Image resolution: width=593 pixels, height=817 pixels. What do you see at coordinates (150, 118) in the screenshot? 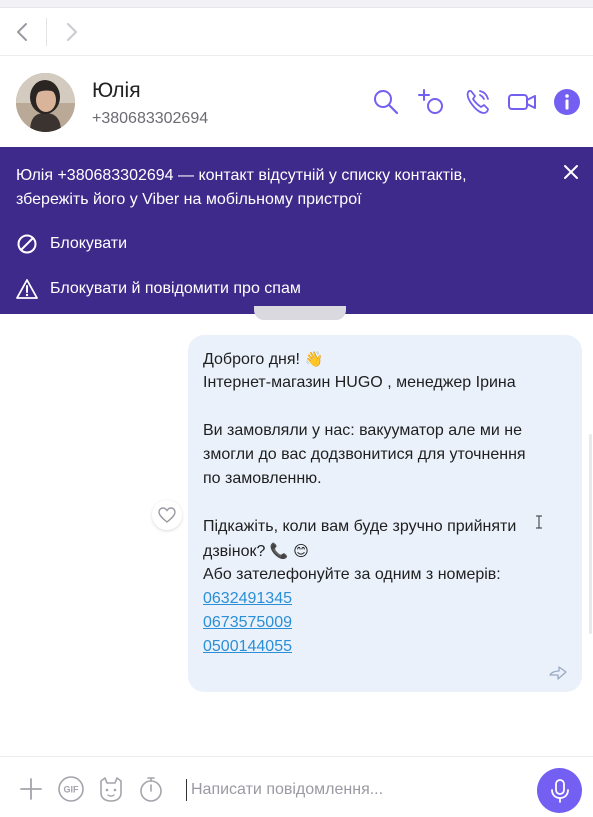
I see `contact-phone: +380683302694` at bounding box center [150, 118].